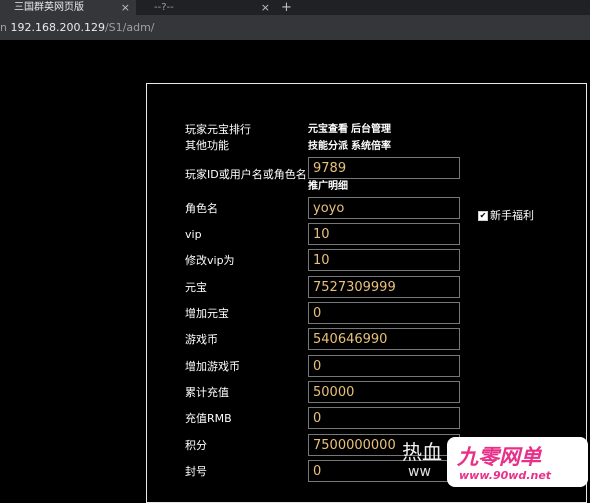 This screenshot has width=590, height=503. Describe the element at coordinates (196, 471) in the screenshot. I see `label-ban: 封号` at that location.